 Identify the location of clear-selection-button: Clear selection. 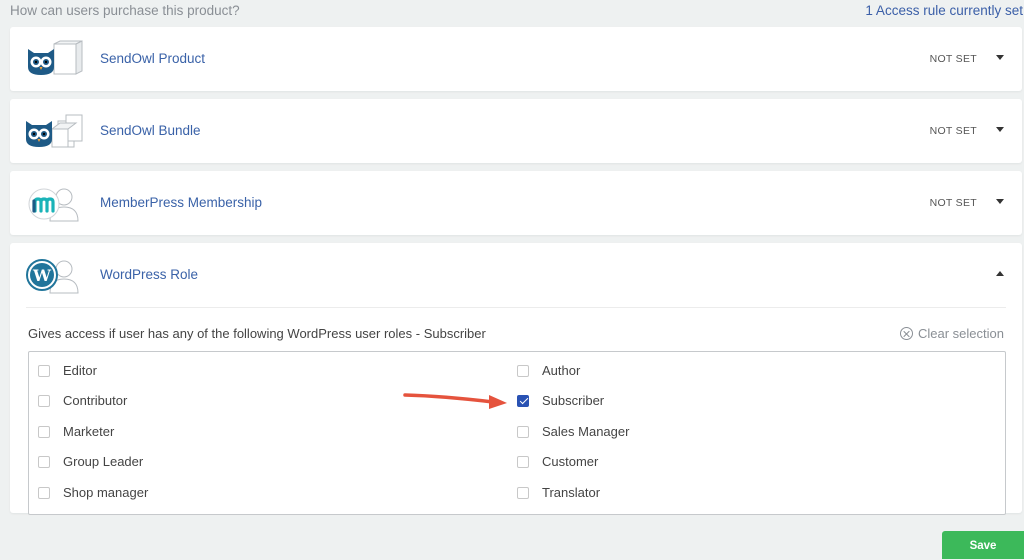
(952, 333).